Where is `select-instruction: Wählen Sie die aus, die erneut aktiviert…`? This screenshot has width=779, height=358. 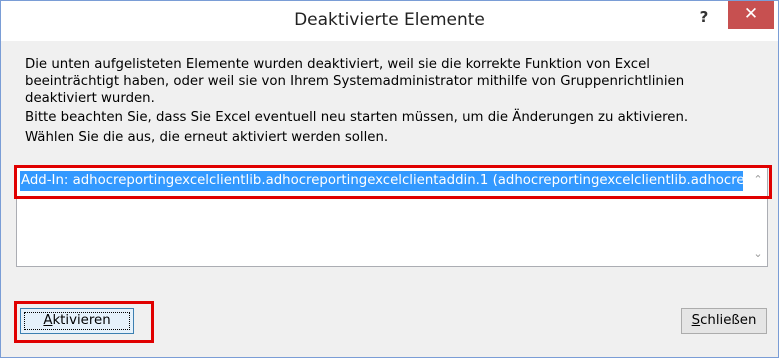
select-instruction: Wählen Sie die aus, die erneut aktiviert… is located at coordinates (207, 137).